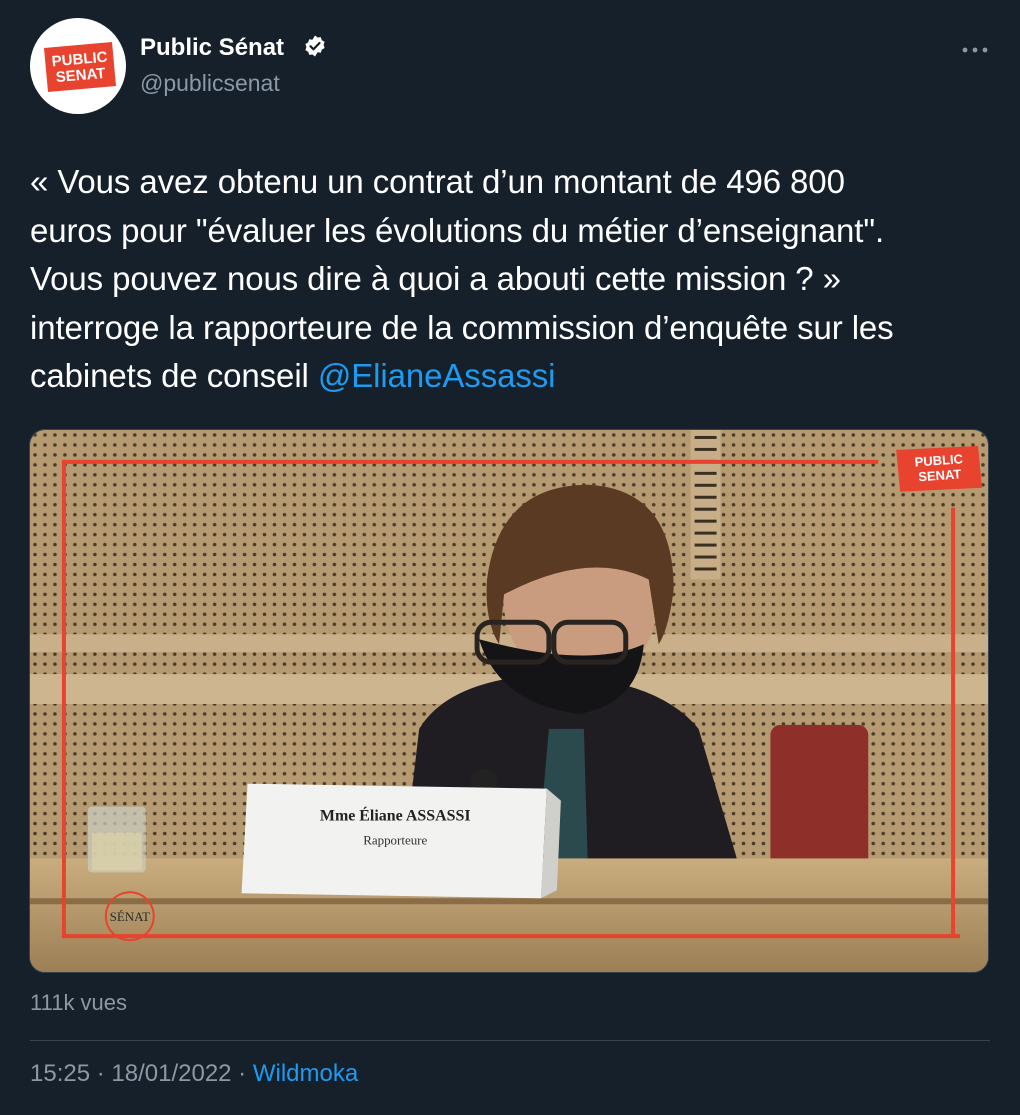 The width and height of the screenshot is (1020, 1115). I want to click on more-options-button, so click(975, 50).